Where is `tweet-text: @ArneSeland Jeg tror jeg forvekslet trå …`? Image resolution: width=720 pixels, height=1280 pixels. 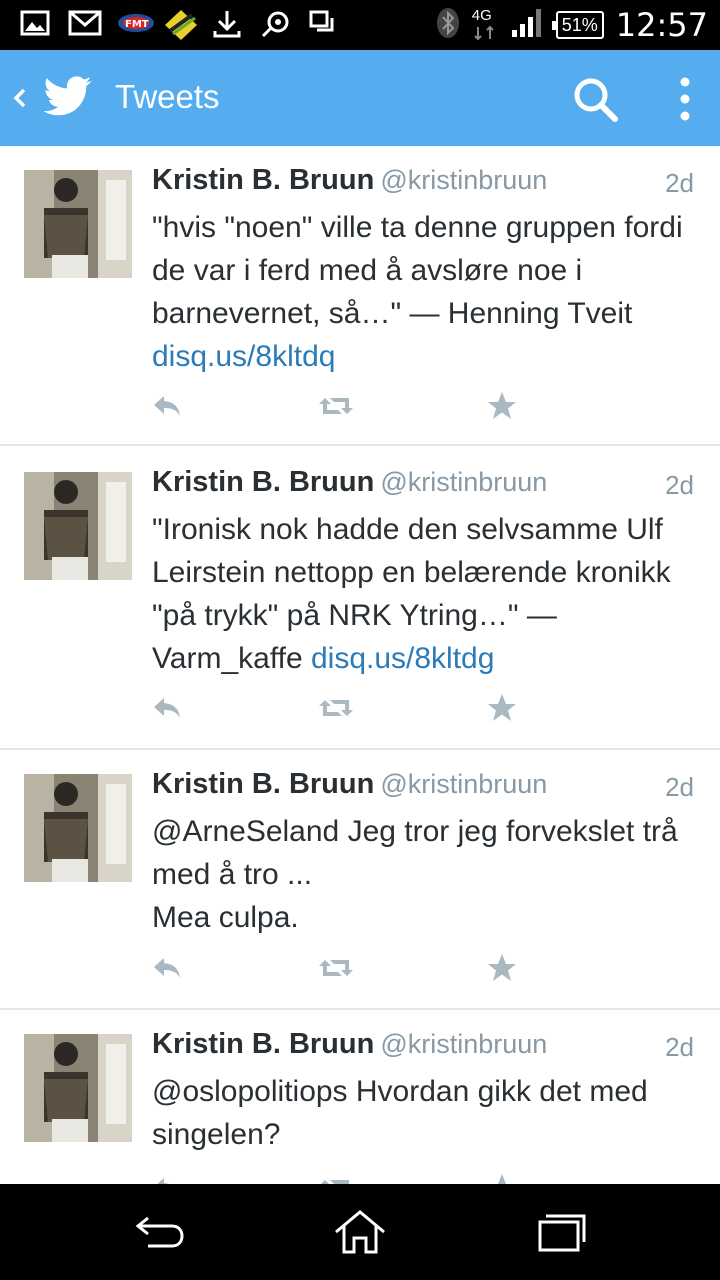
tweet-text: @ArneSeland Jeg tror jeg forvekslet trå … is located at coordinates (426, 874).